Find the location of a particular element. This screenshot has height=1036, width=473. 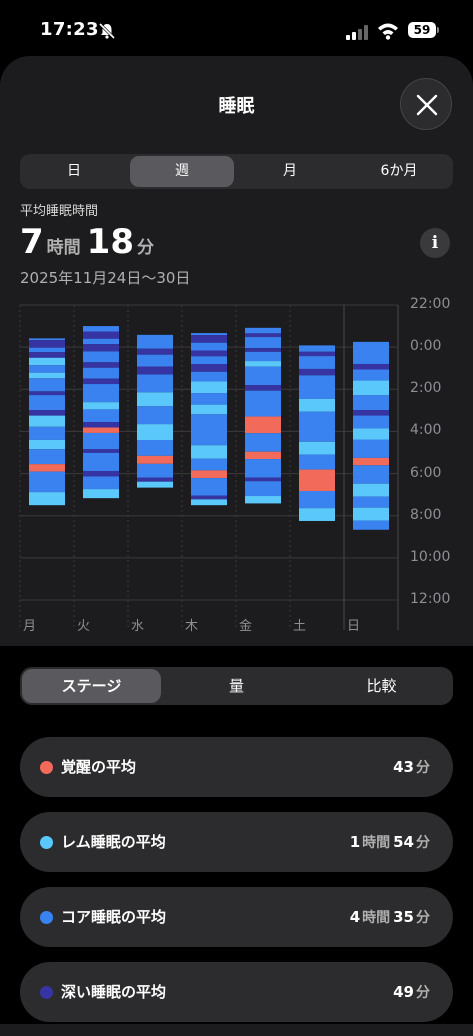

tab-amount: 量 is located at coordinates (236, 686).